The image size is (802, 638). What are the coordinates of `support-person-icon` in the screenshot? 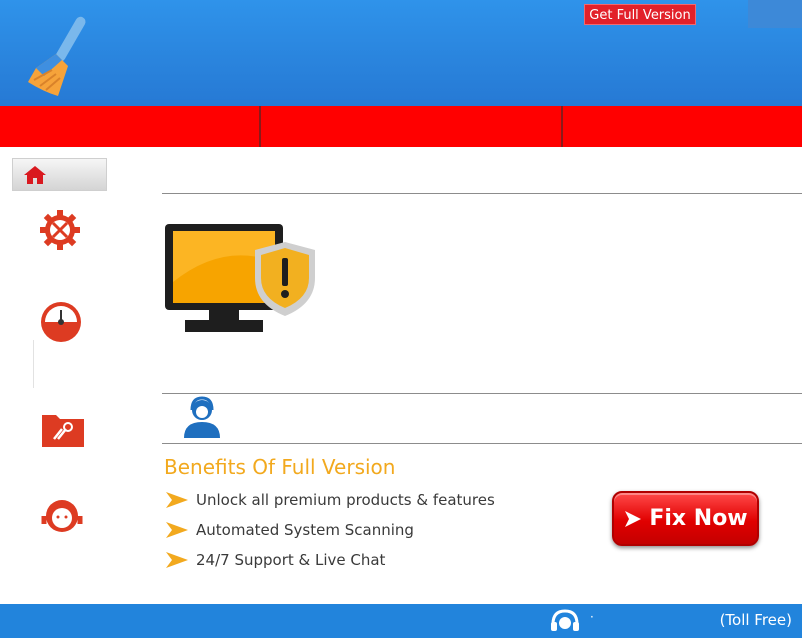 It's located at (202, 417).